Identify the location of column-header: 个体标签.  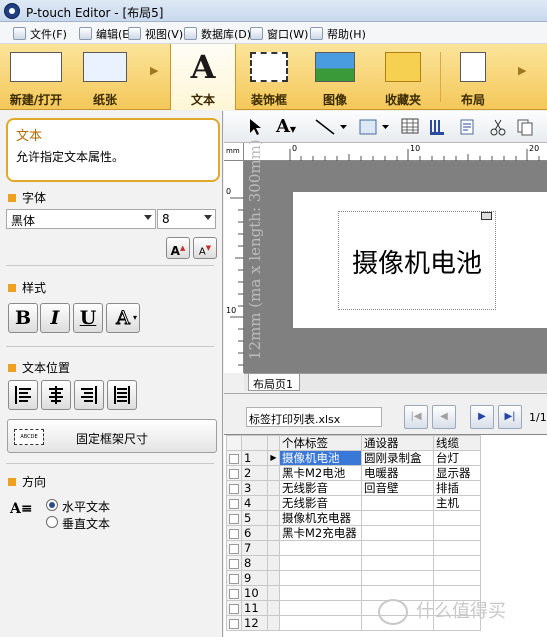
(320, 443).